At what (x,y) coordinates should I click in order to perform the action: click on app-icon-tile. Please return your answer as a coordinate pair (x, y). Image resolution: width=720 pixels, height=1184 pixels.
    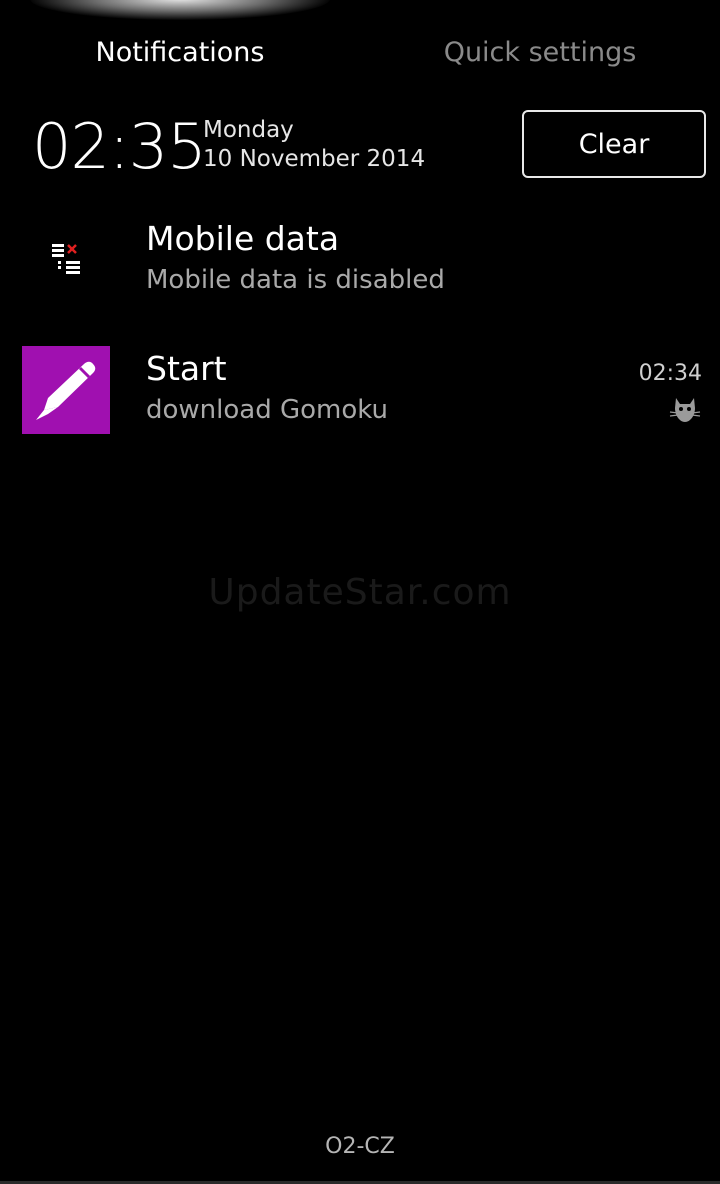
    Looking at the image, I should click on (66, 390).